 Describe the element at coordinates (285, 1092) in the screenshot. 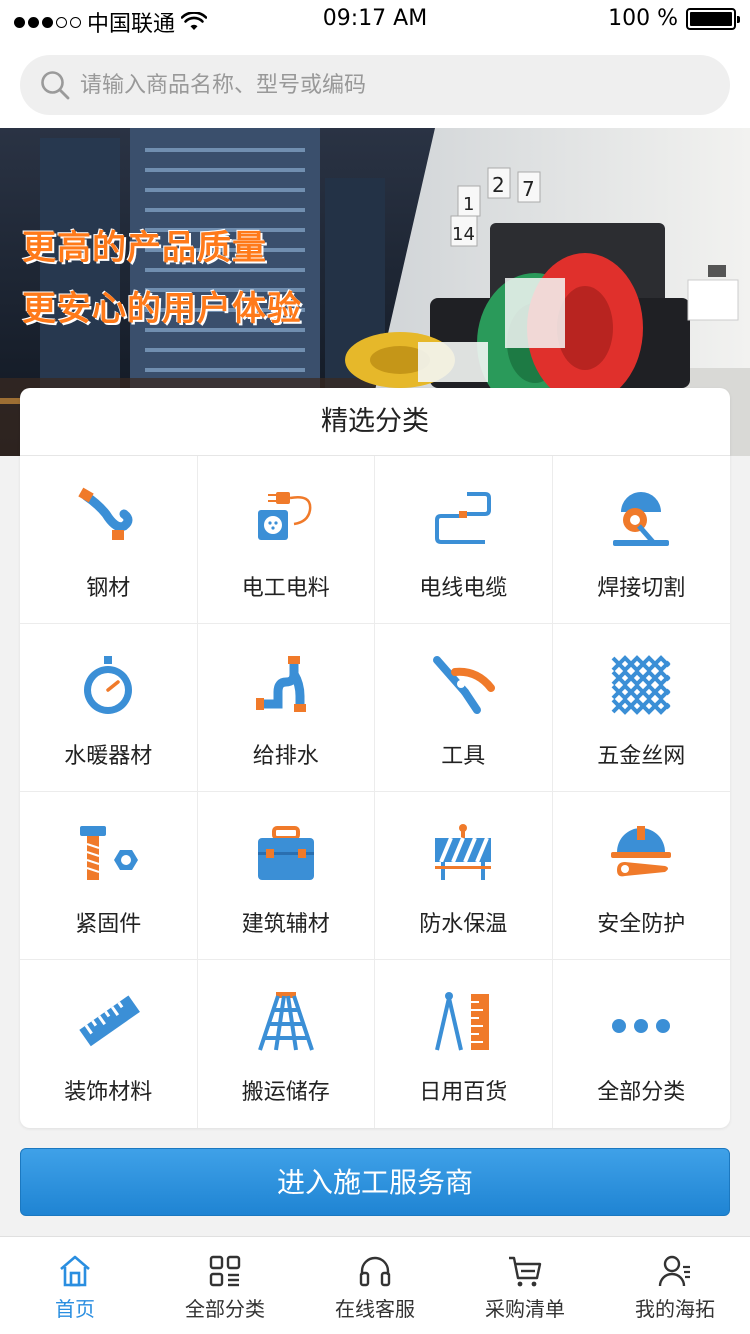

I see `category-label: 搬运储存` at that location.